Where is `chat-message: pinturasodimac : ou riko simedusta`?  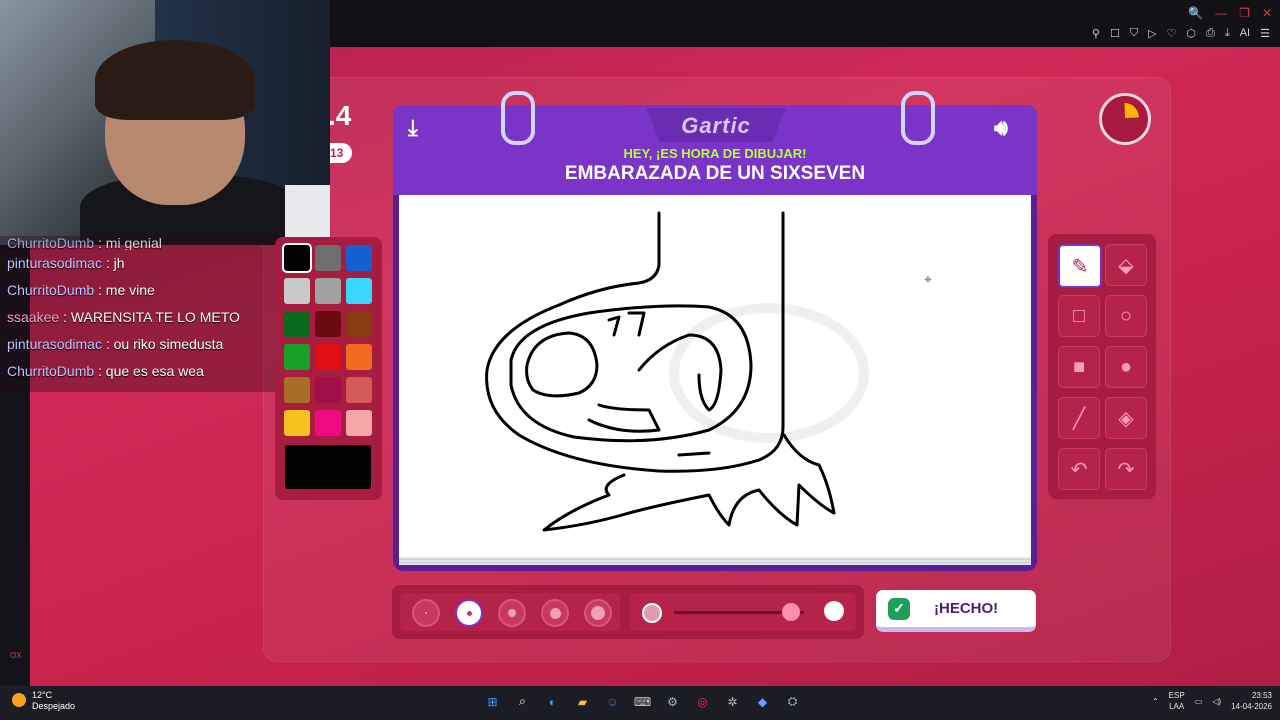
chat-message: pinturasodimac : ou riko simedusta is located at coordinates (137, 344).